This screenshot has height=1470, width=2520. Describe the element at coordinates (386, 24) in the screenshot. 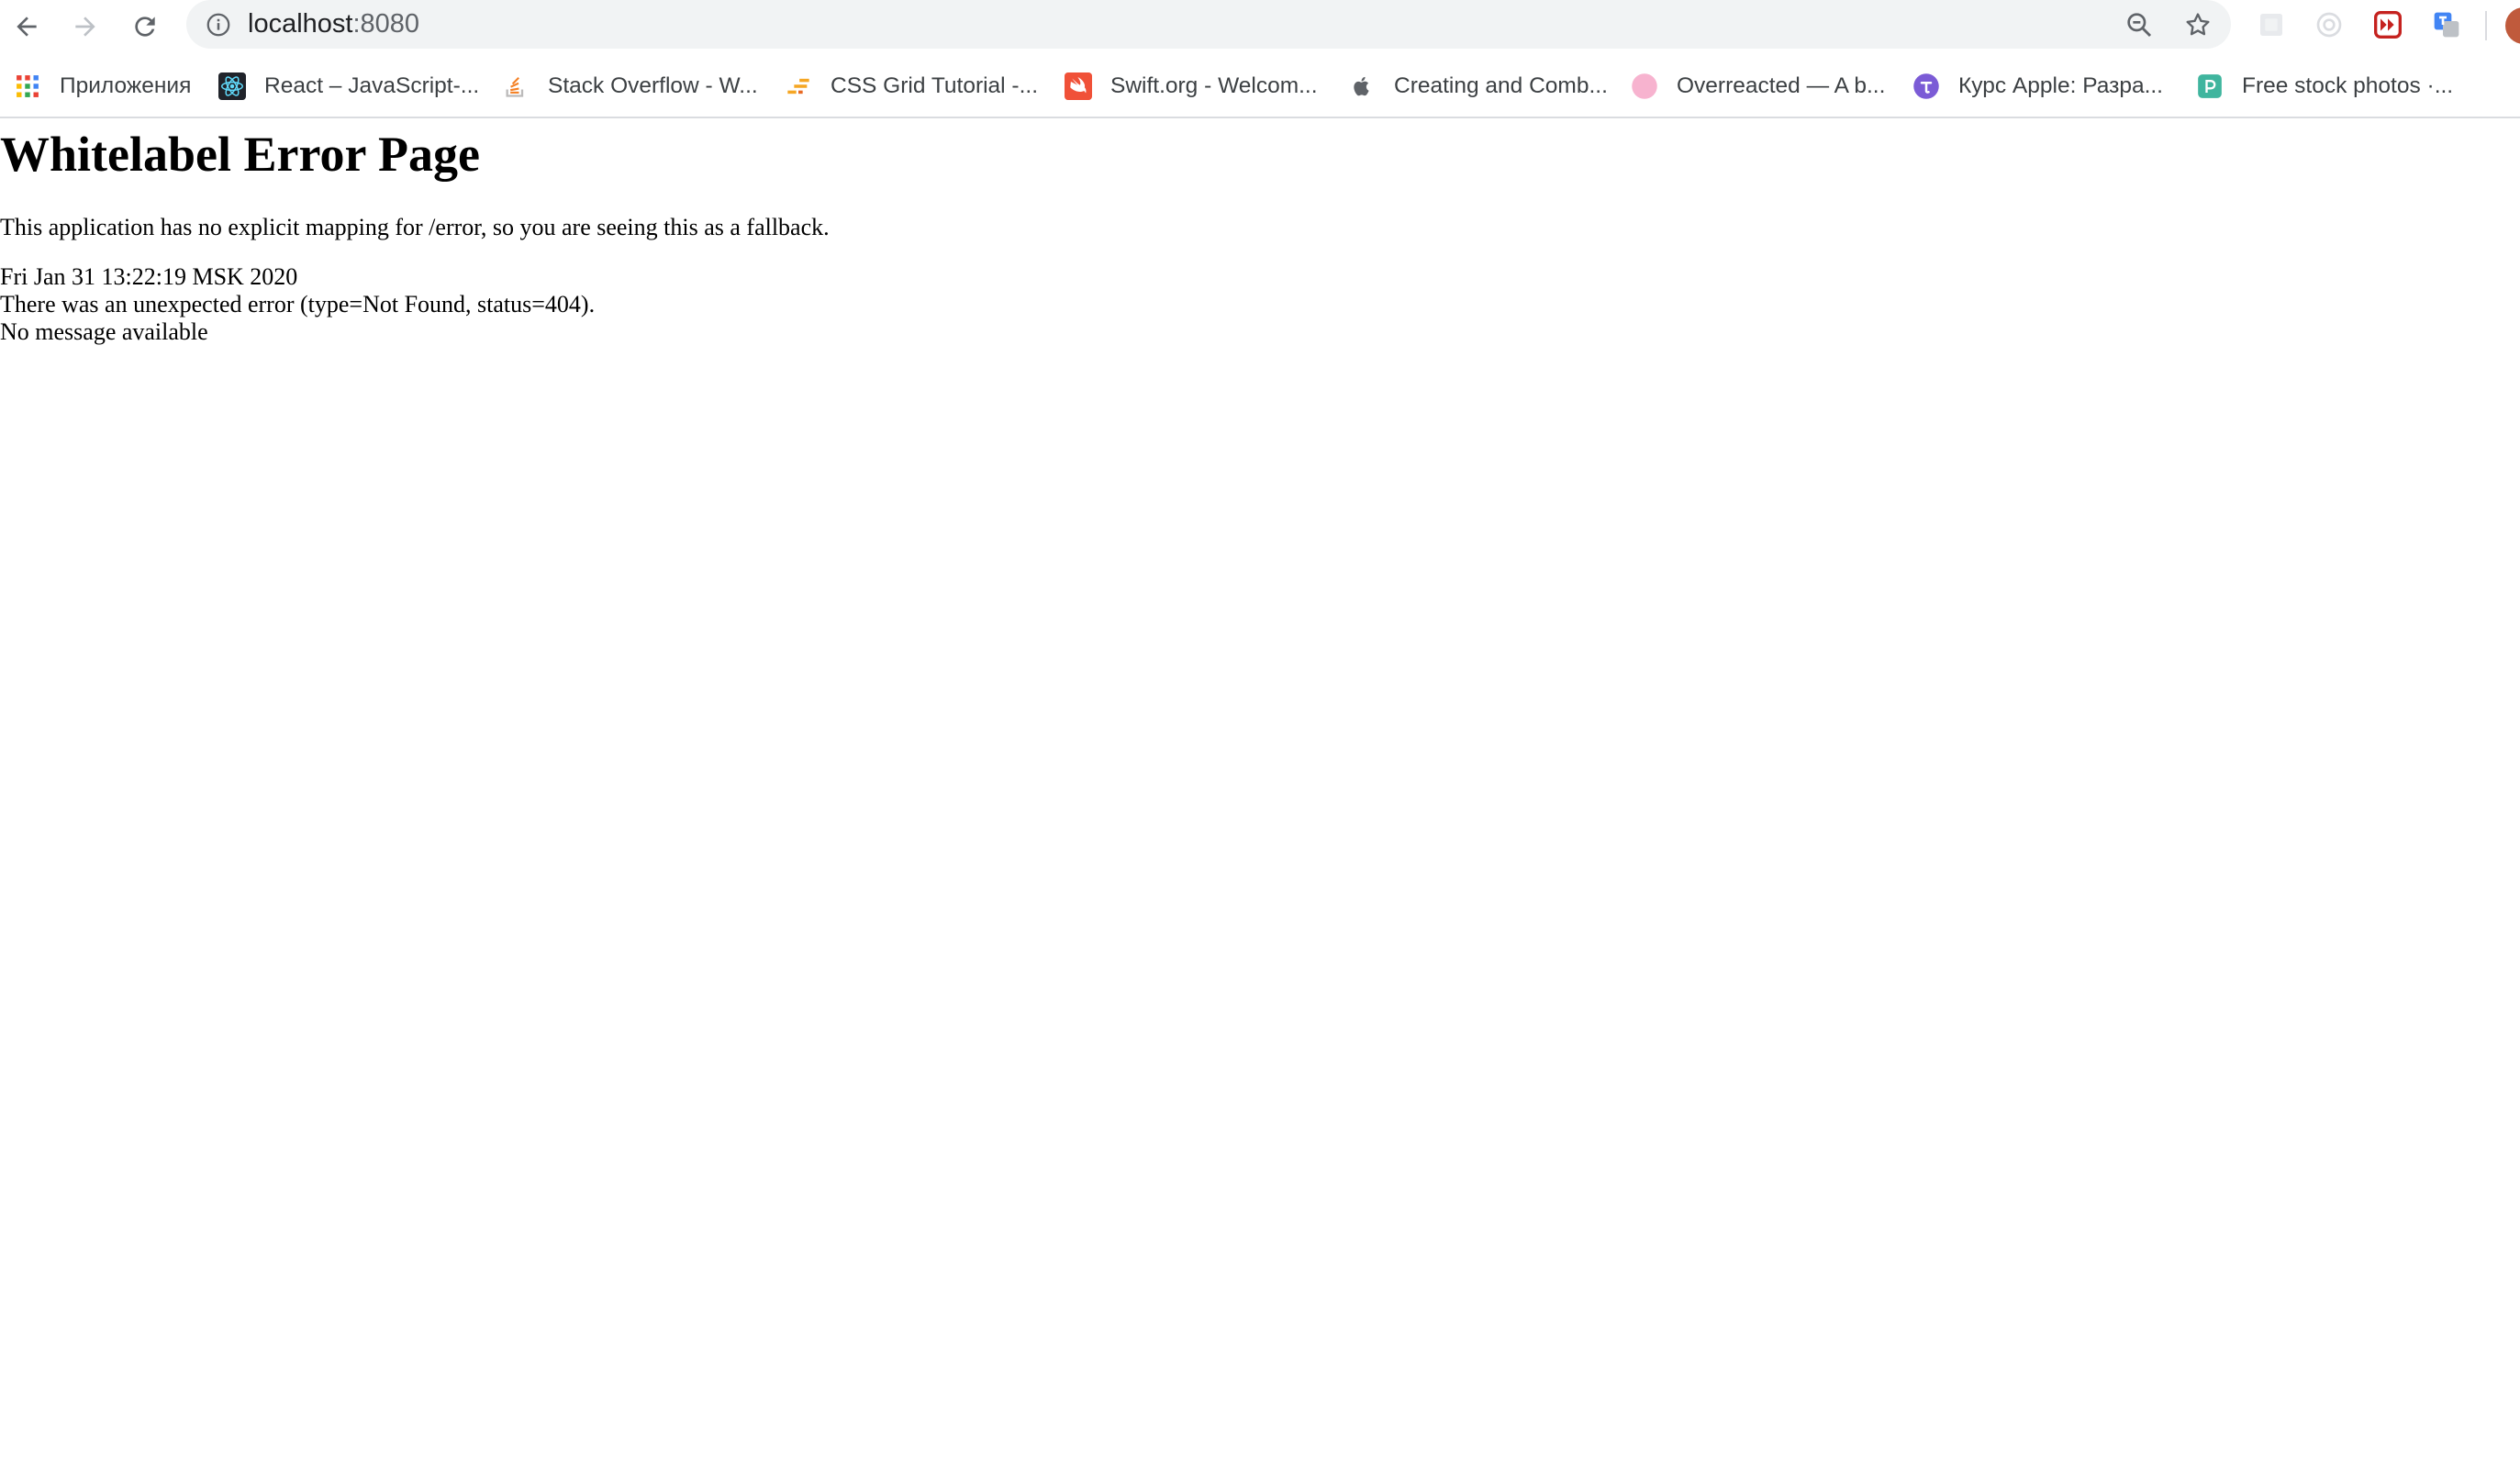

I see `url-port: :8080` at that location.